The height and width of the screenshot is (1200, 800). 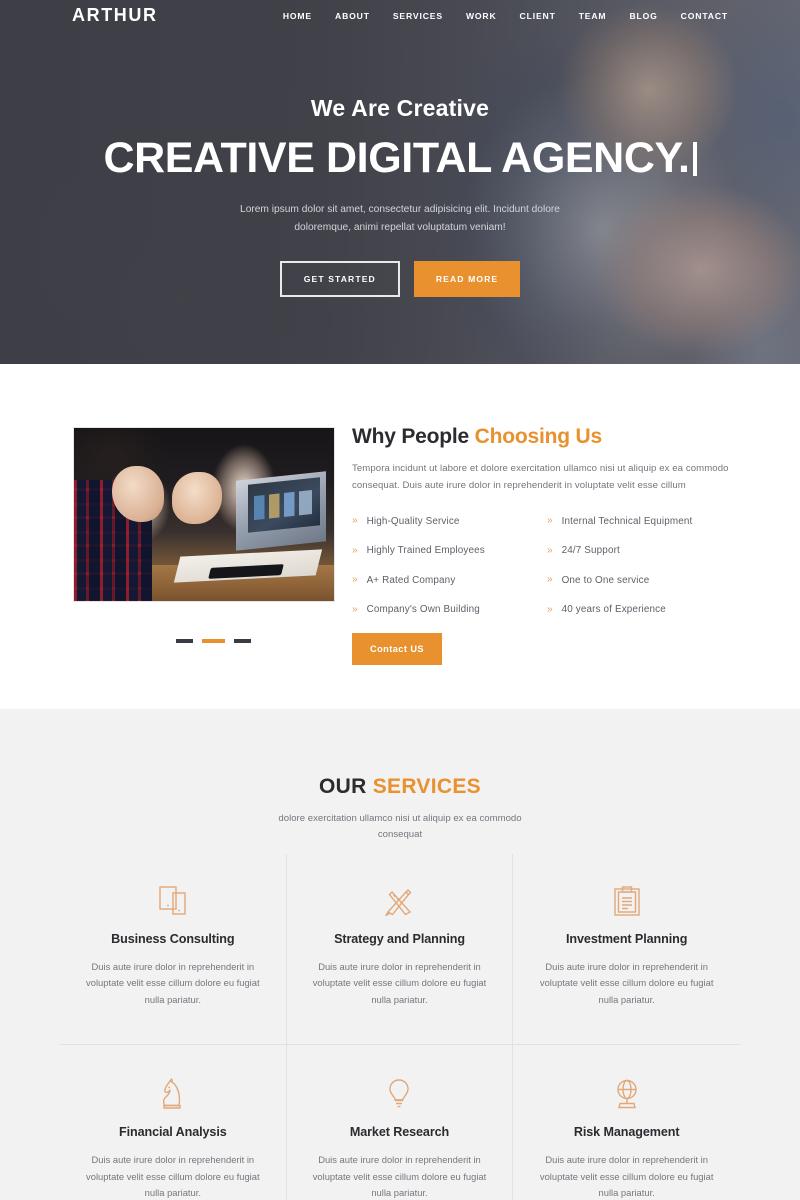 What do you see at coordinates (400, 1094) in the screenshot?
I see `lightbulb-icon` at bounding box center [400, 1094].